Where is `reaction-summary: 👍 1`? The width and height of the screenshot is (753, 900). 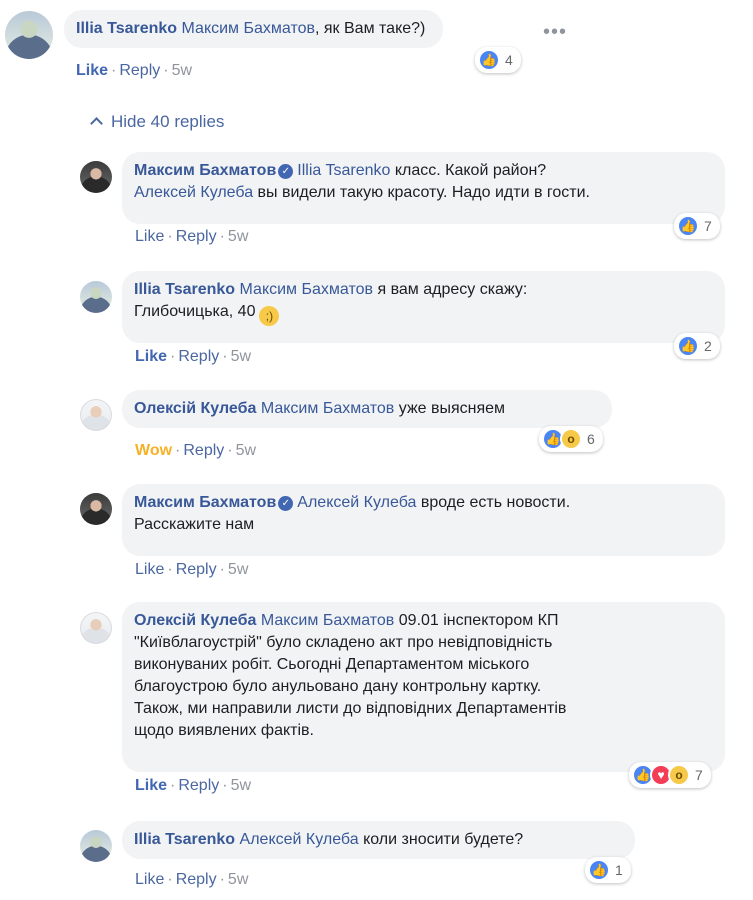 reaction-summary: 👍 1 is located at coordinates (608, 870).